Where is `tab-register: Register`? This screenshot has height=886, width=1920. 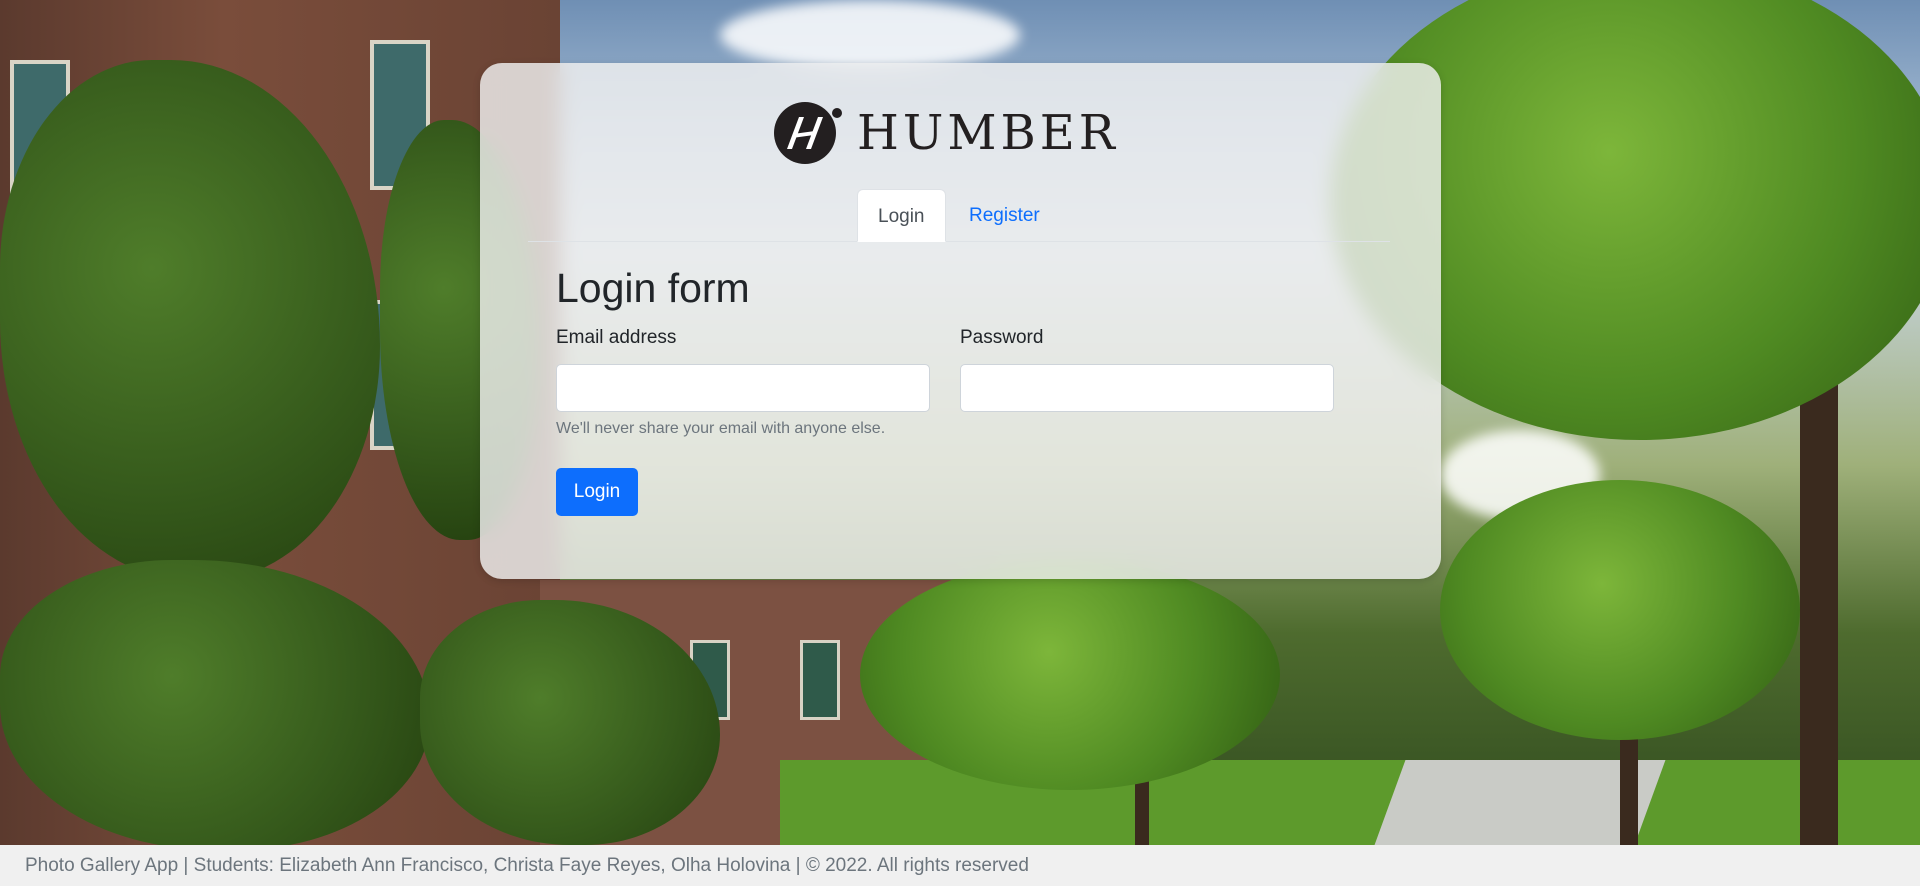 tab-register: Register is located at coordinates (1004, 215).